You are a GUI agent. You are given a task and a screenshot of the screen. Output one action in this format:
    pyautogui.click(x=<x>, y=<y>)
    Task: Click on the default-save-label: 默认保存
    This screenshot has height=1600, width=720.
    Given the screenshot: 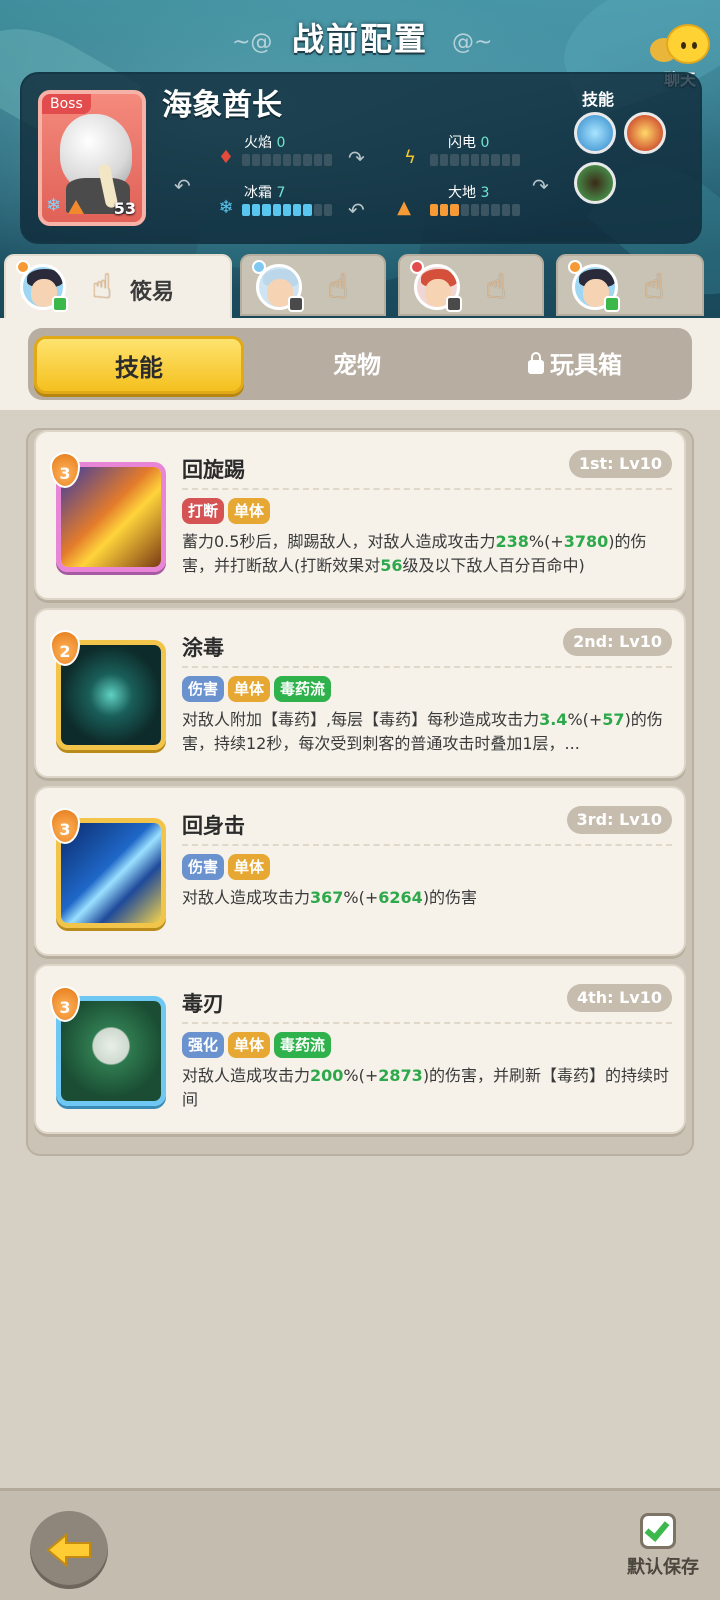 What is the action you would take?
    pyautogui.click(x=663, y=1567)
    